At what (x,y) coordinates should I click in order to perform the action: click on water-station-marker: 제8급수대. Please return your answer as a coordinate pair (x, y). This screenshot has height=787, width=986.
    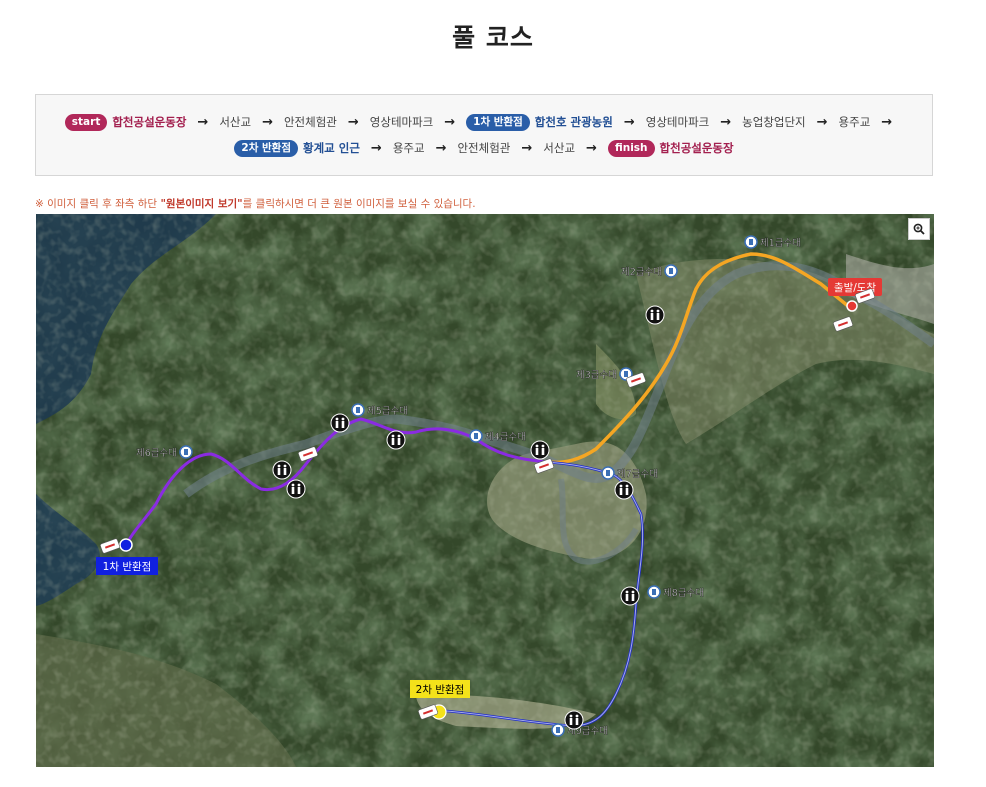
    Looking at the image, I should click on (675, 592).